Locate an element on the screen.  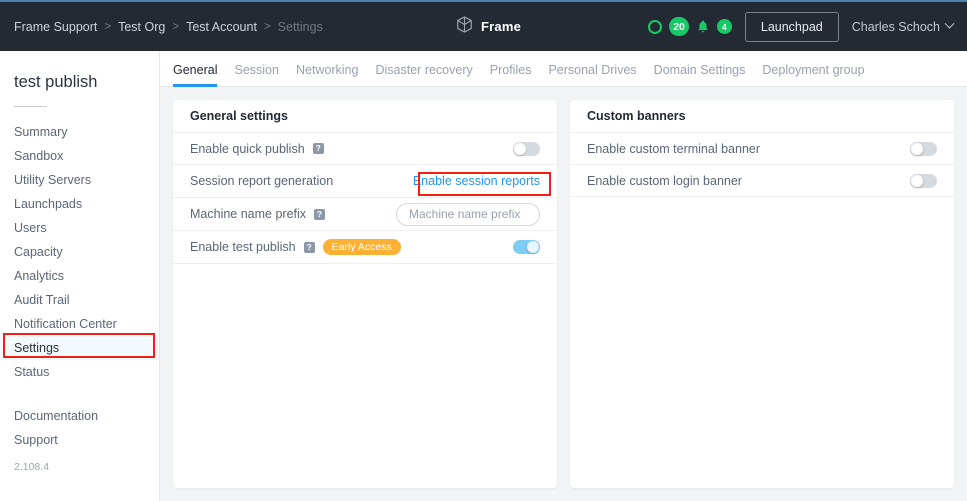
test-publish-toggle is located at coordinates (526, 247).